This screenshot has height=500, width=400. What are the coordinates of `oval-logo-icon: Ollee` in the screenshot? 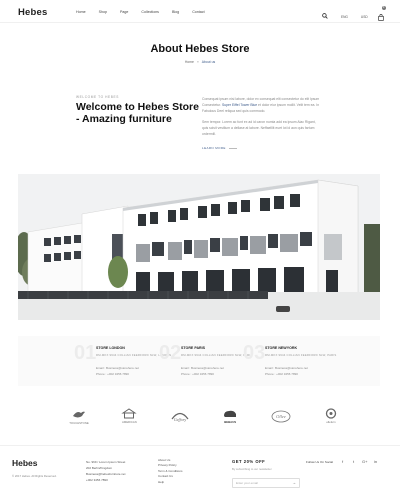 It's located at (280, 416).